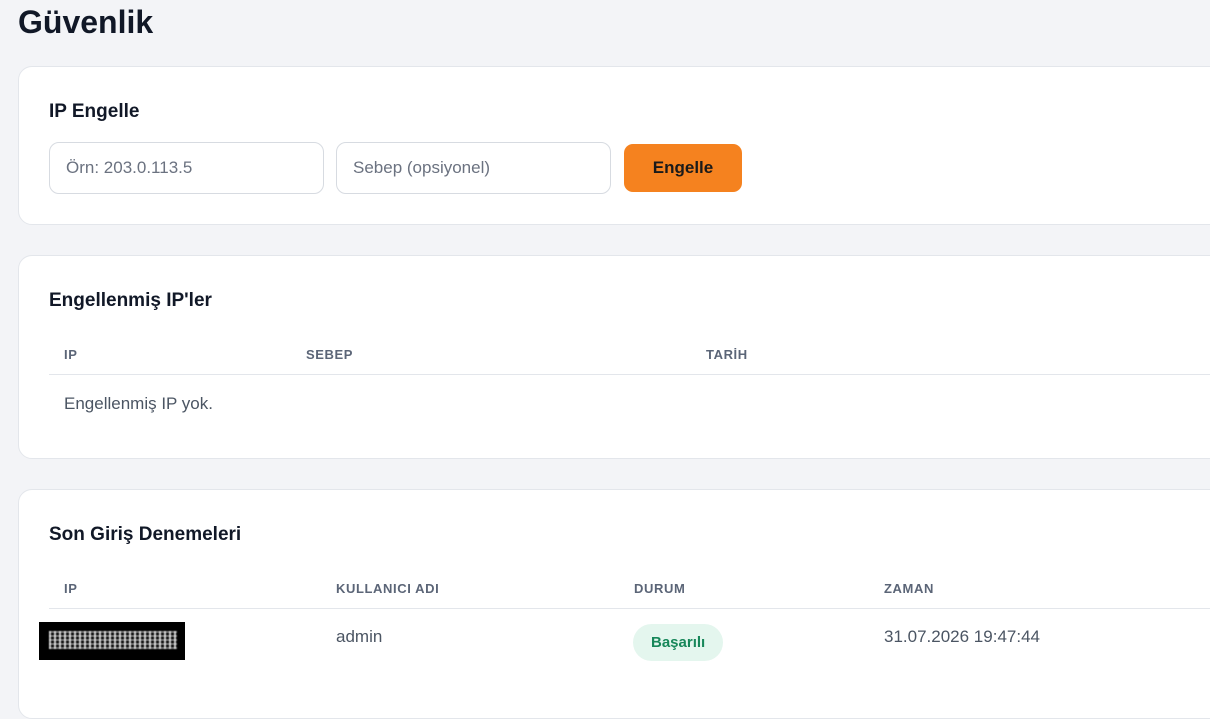 This screenshot has width=1210, height=719. What do you see at coordinates (130, 300) in the screenshot?
I see `blocked-ips-title: Engellenmiş IP'ler` at bounding box center [130, 300].